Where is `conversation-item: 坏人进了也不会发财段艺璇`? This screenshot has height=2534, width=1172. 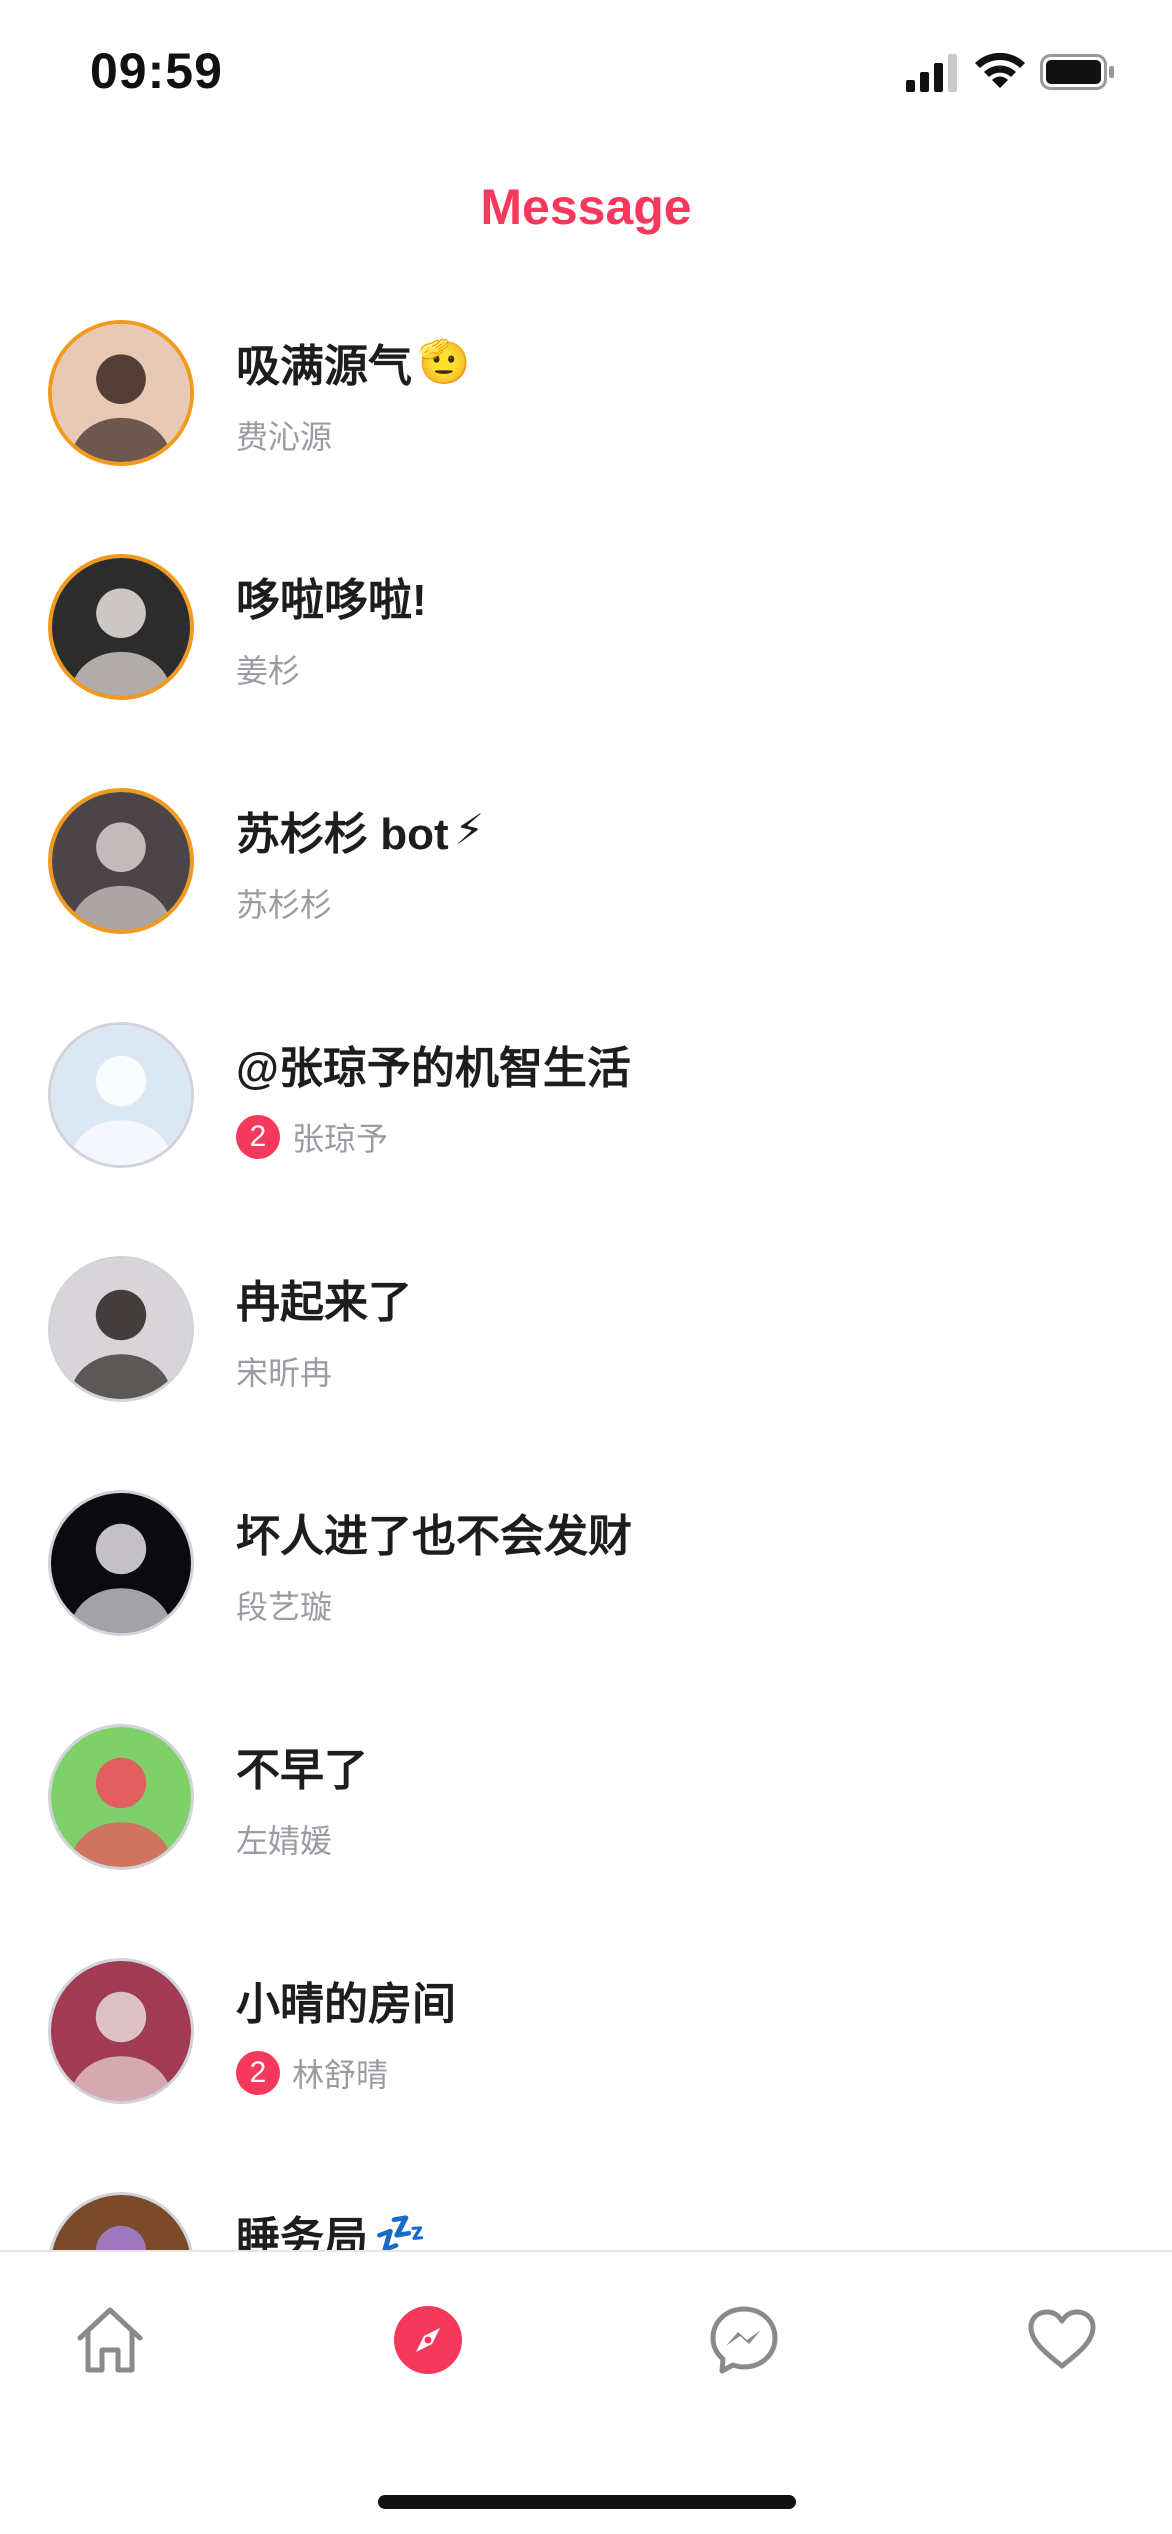
conversation-item: 坏人进了也不会发财段艺璇 is located at coordinates (586, 1587).